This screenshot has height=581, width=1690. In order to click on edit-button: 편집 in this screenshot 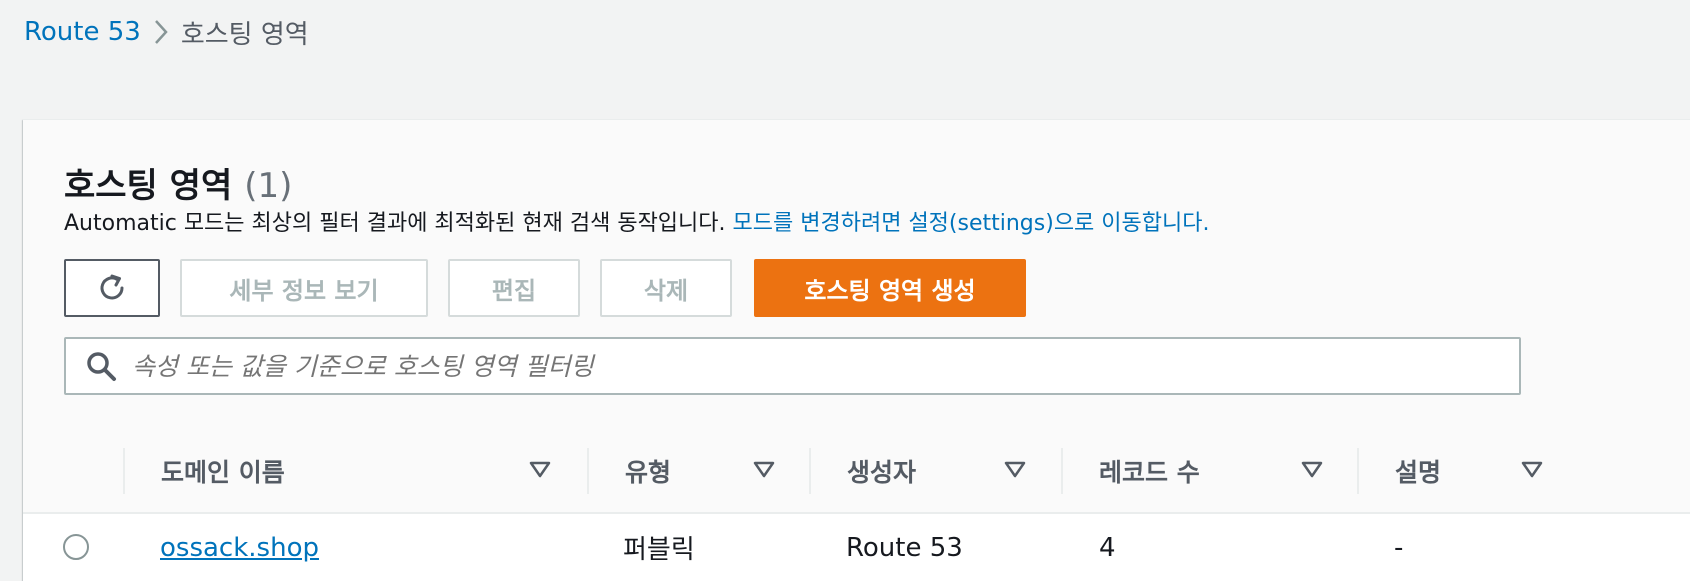, I will do `click(514, 288)`.